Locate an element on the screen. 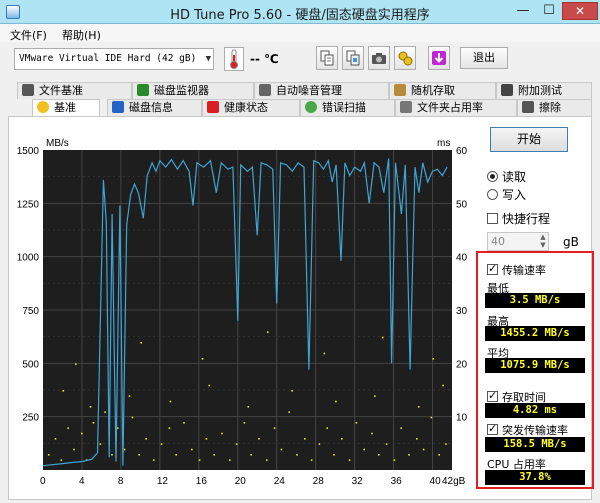 This screenshot has height=503, width=600. access-time-value: 4.82 ms is located at coordinates (535, 410).